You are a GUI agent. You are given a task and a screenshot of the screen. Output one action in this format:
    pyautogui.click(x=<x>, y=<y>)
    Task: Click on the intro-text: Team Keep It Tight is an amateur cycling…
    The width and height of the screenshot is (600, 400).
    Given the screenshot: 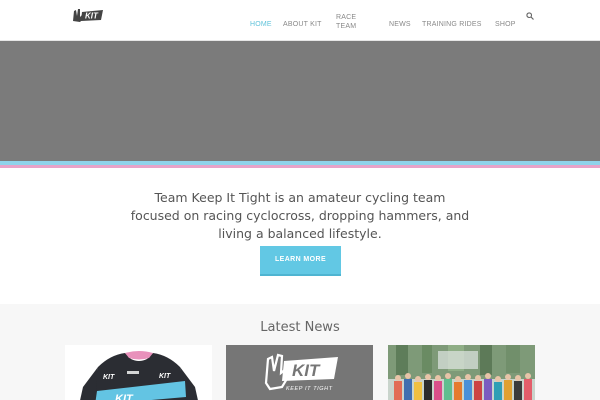 What is the action you would take?
    pyautogui.click(x=300, y=215)
    